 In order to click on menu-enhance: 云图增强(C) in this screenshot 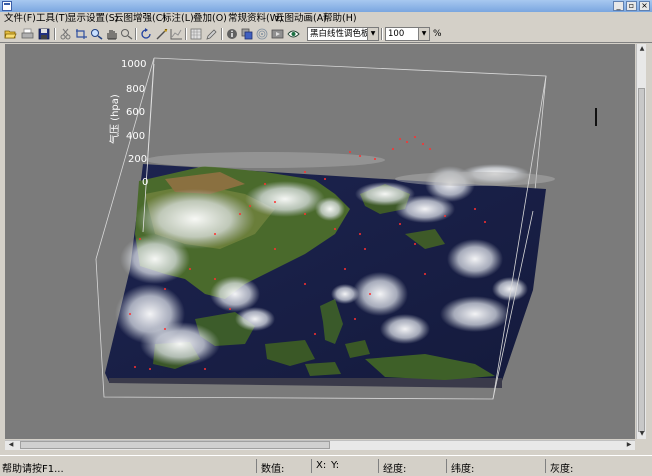, I will do `click(140, 19)`.